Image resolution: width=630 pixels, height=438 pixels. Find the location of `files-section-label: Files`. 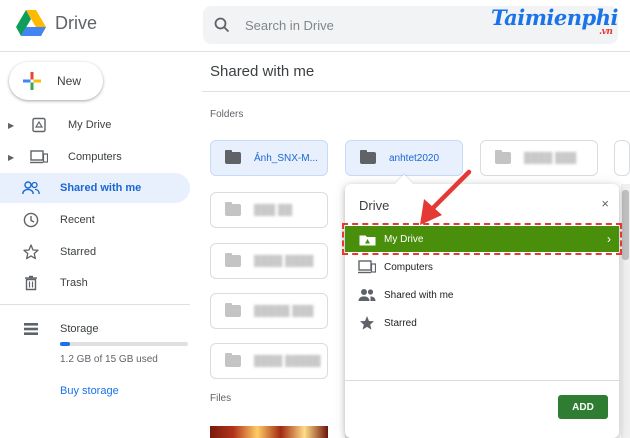

files-section-label: Files is located at coordinates (221, 398).